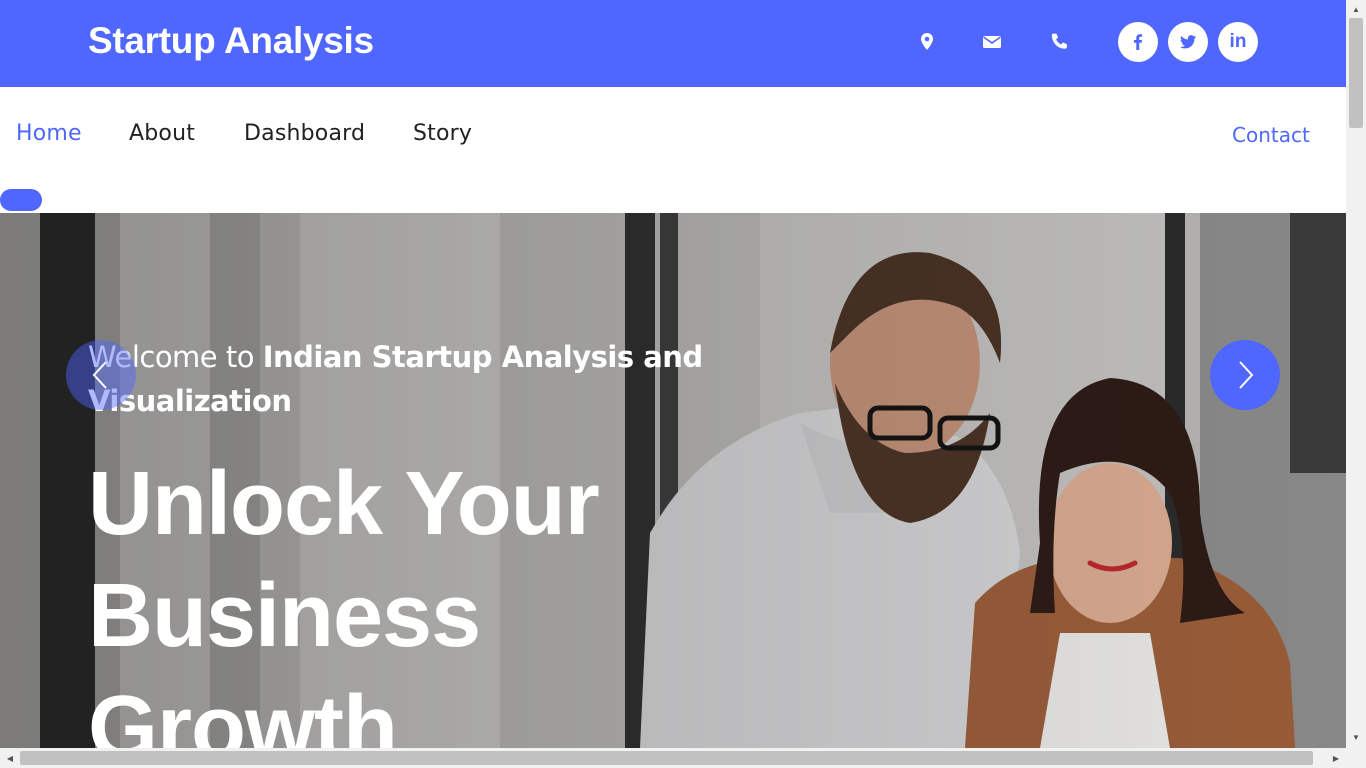  I want to click on scroll-up-arrow-icon: ▲, so click(1356, 9).